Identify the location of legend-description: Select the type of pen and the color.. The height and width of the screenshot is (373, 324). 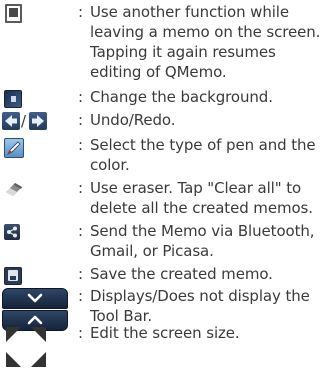
(203, 155).